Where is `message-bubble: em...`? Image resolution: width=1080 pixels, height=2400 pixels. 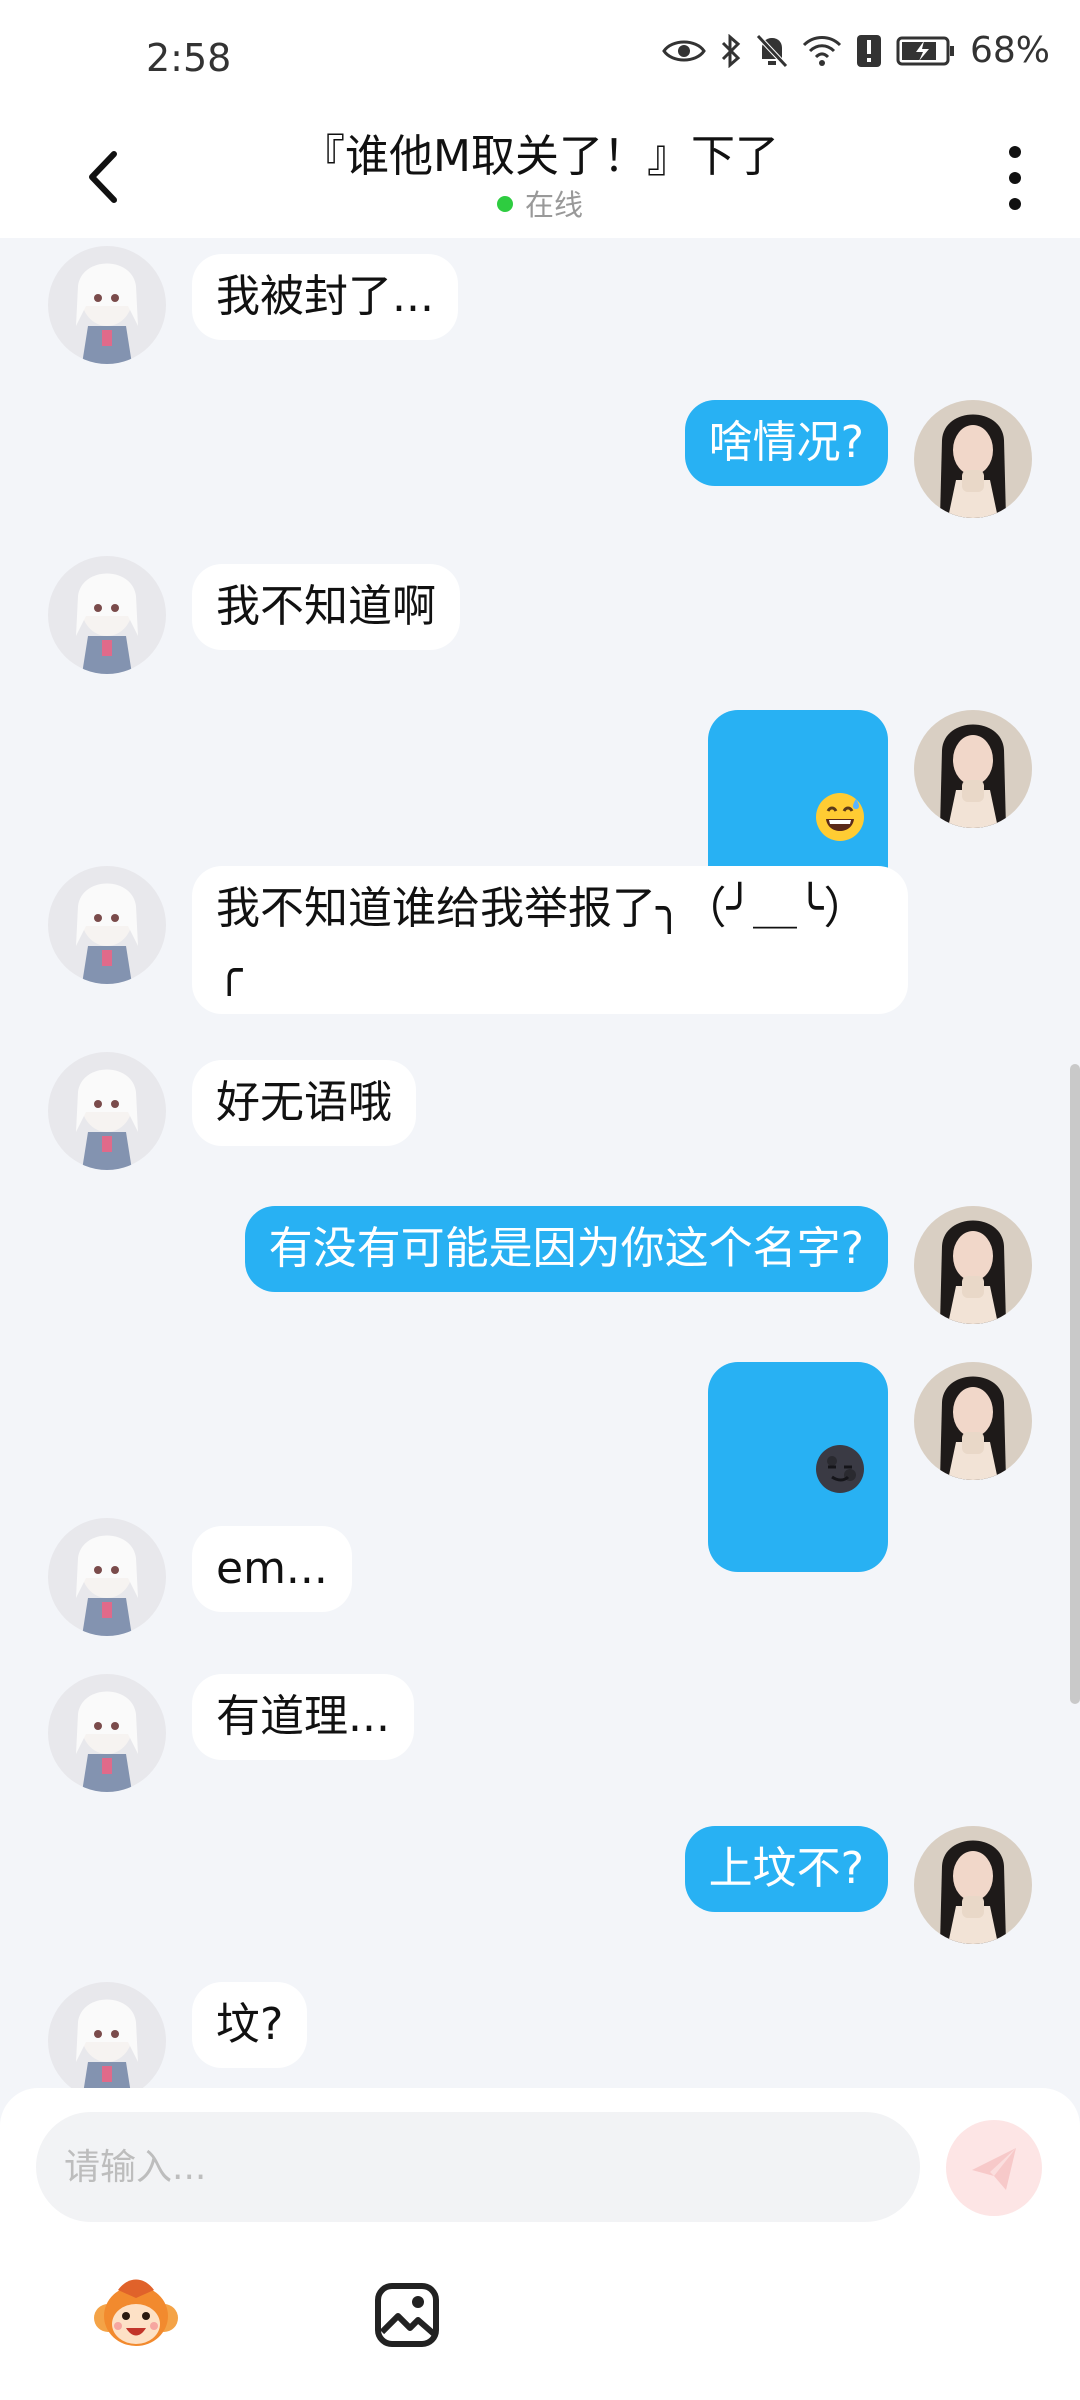
message-bubble: em... is located at coordinates (272, 1569).